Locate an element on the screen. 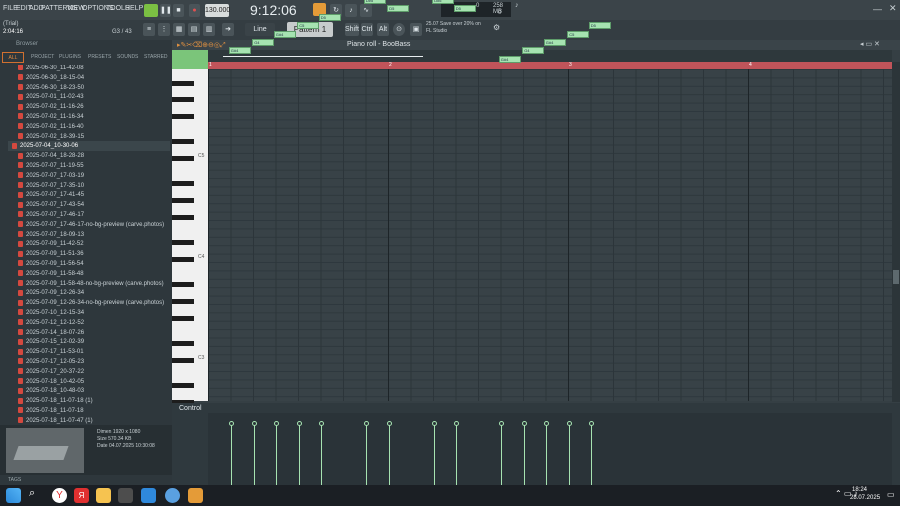 Image resolution: width=900 pixels, height=506 pixels. file-item: 2025-07-18_11-07-18 (1) is located at coordinates (55, 401).